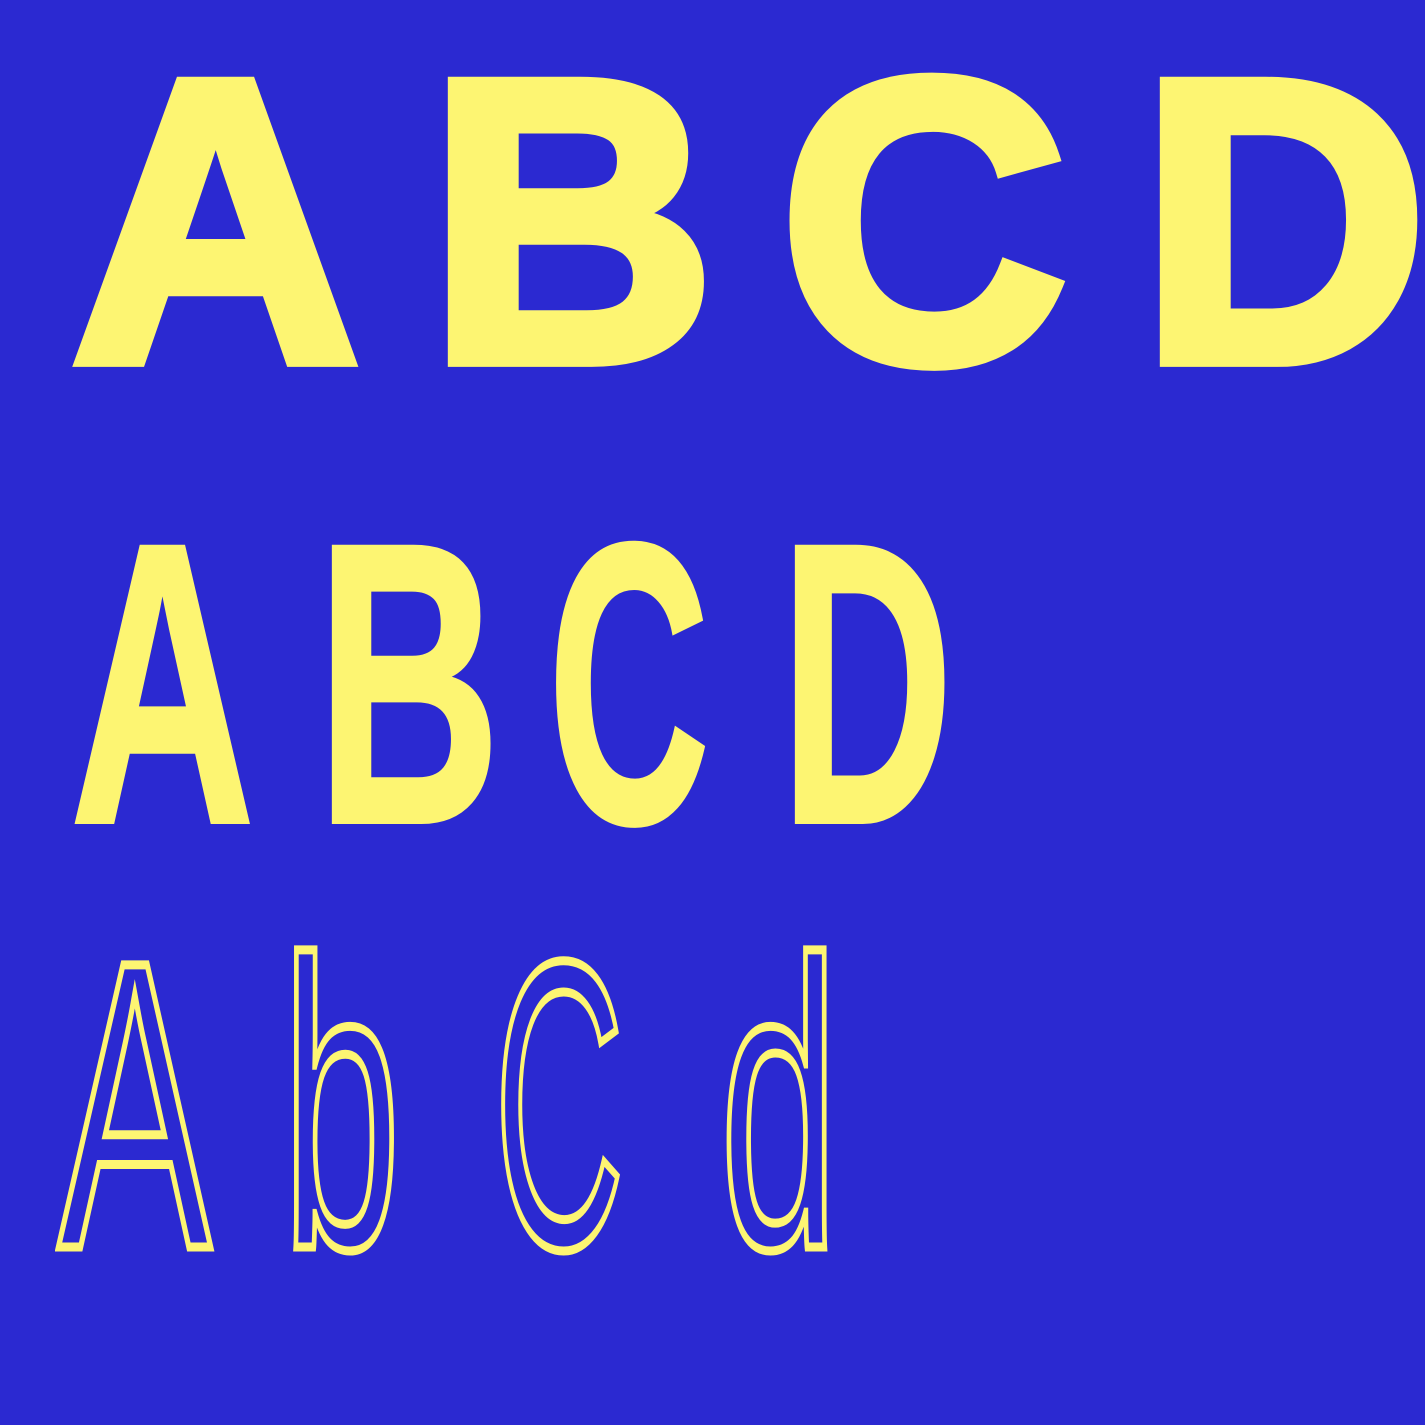 Image resolution: width=1425 pixels, height=1425 pixels. I want to click on glyph-condensed-A: A, so click(162, 683).